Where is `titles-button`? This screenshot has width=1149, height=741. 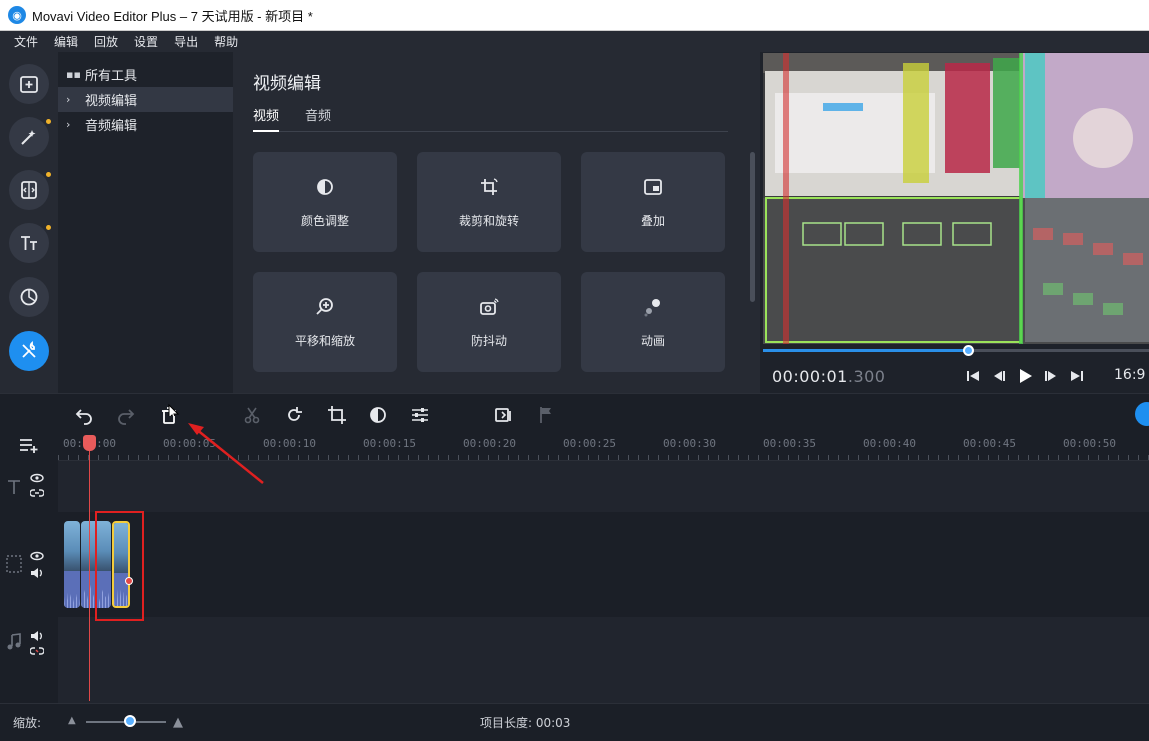 titles-button is located at coordinates (30, 243).